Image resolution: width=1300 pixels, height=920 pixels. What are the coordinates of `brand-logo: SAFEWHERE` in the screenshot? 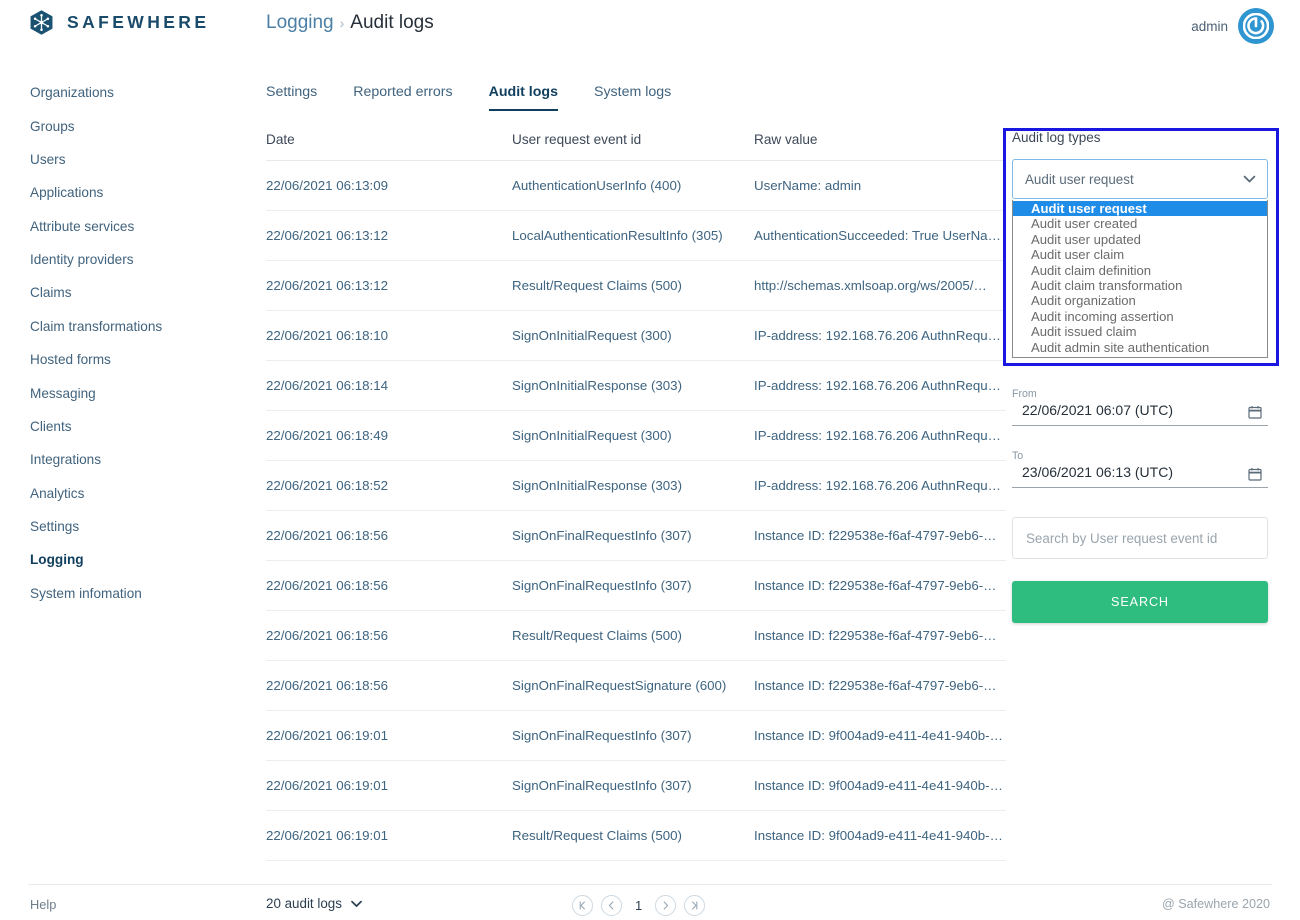 It's located at (118, 22).